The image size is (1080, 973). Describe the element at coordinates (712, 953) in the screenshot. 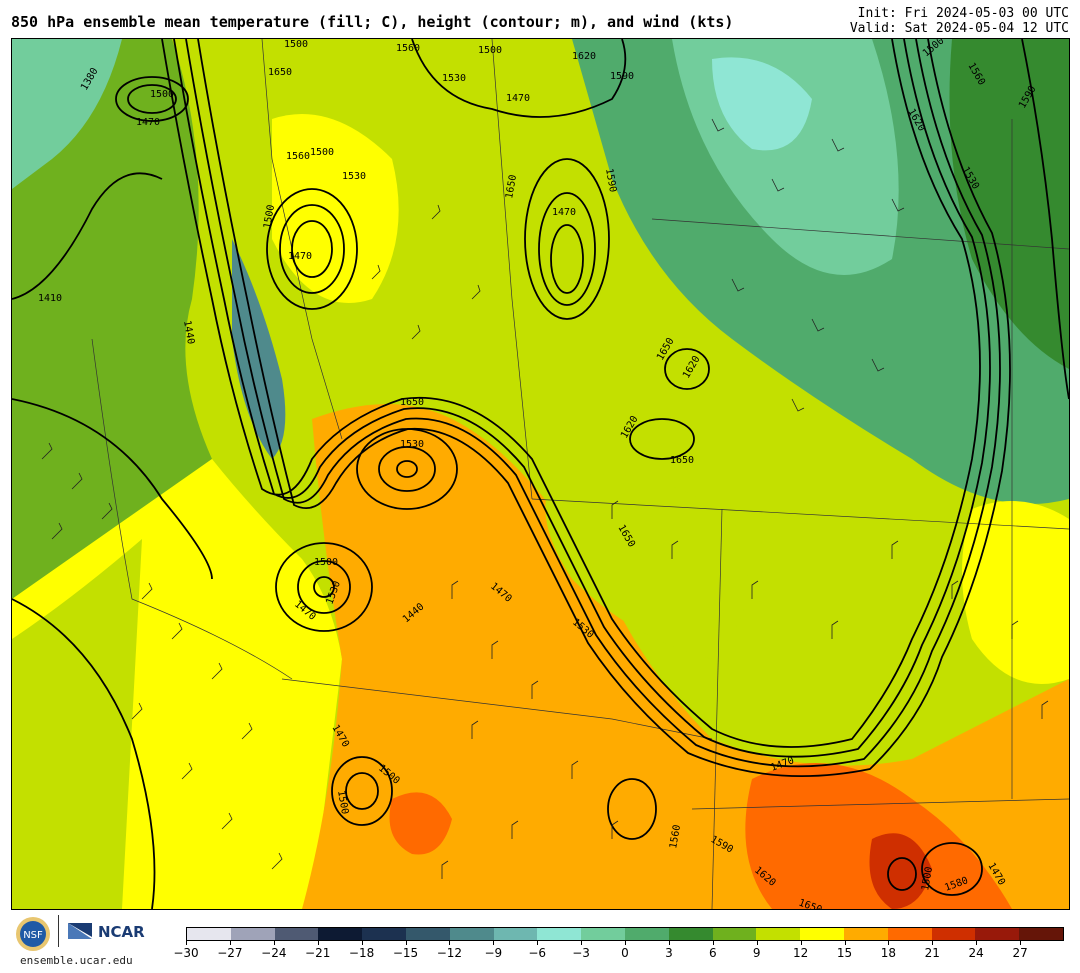

I see `colorbar-tick-label: 6` at that location.